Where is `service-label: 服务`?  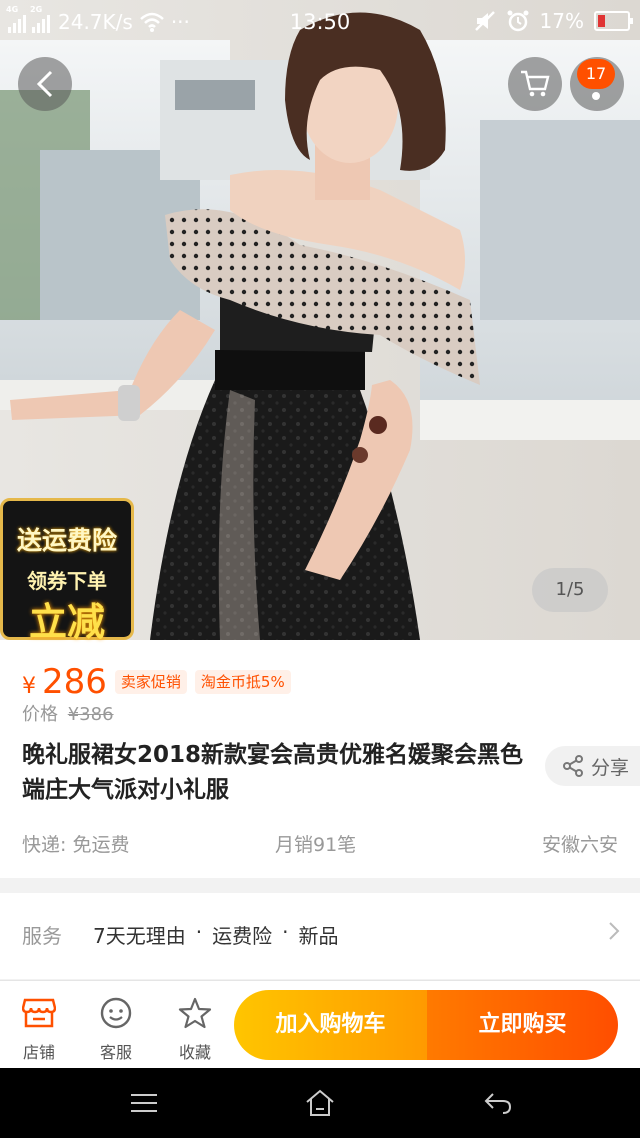
service-label: 服务 is located at coordinates (42, 936).